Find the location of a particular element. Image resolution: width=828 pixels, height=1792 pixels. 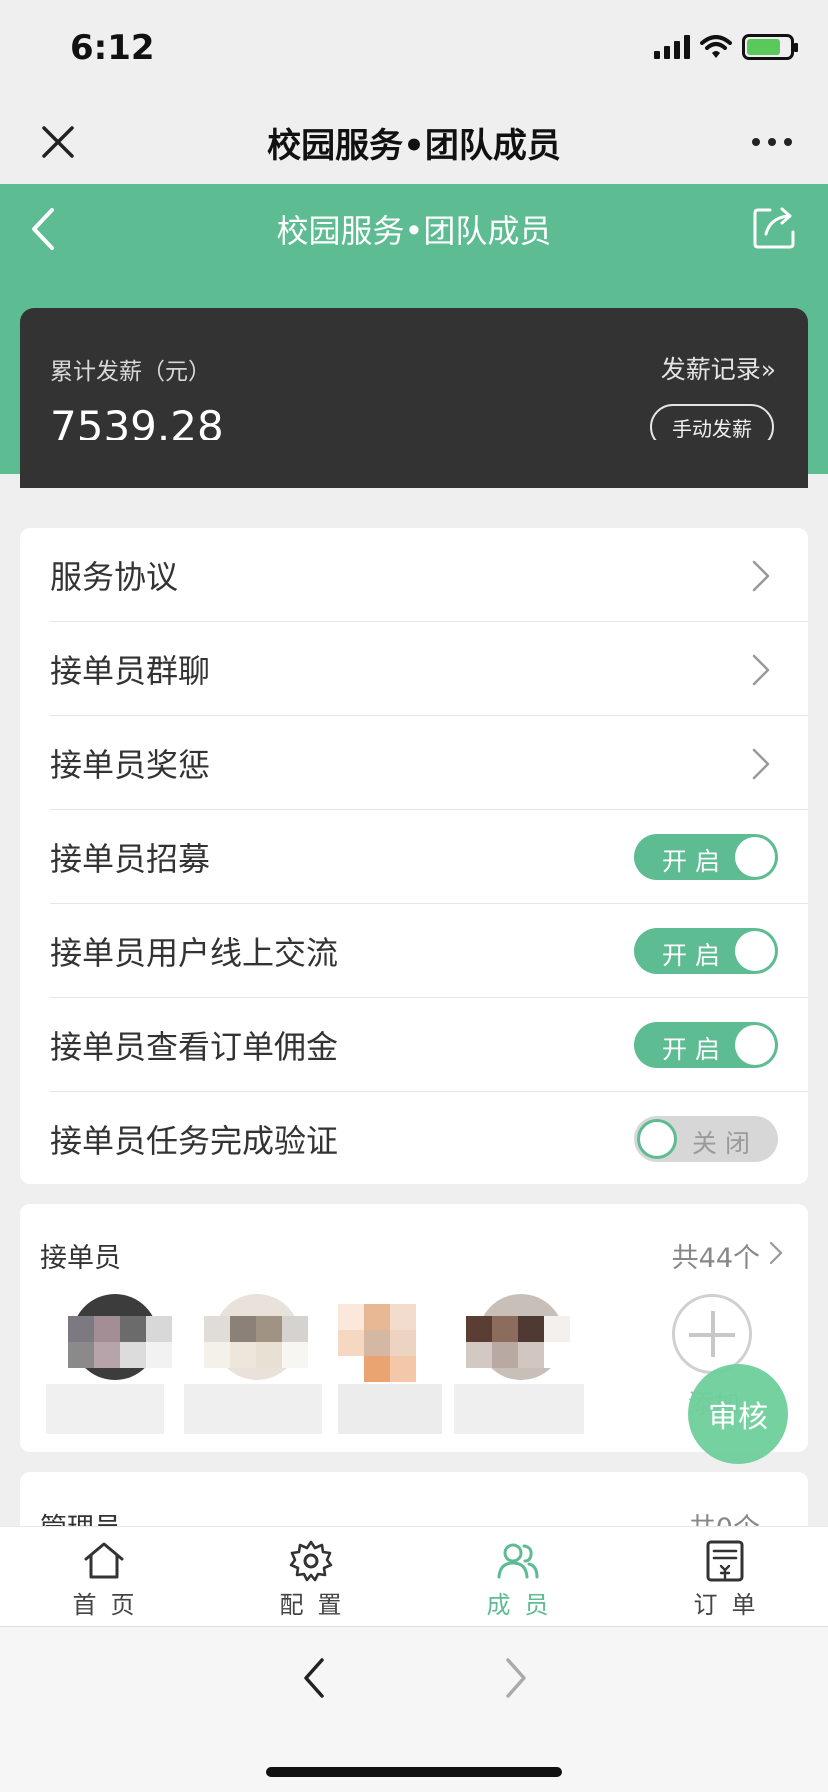

tab-bar: 首页 配置 成员 订单 is located at coordinates (414, 1576).